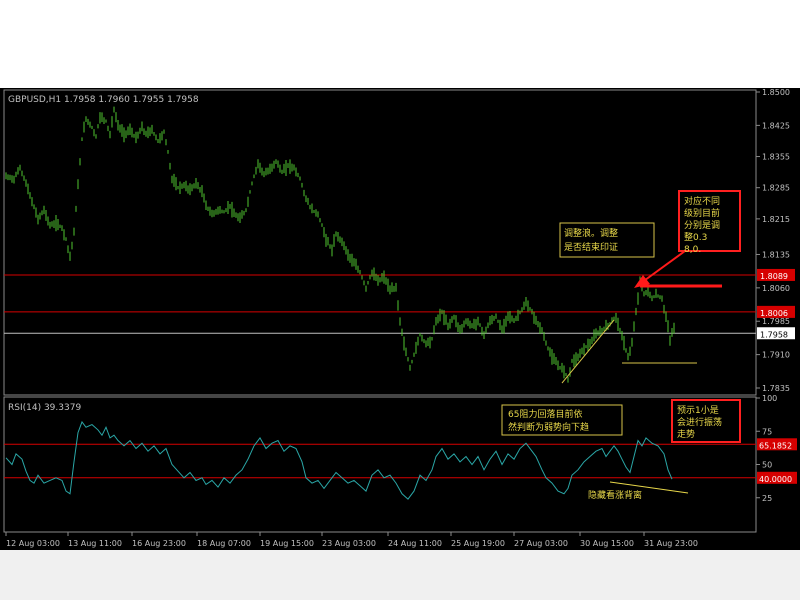  I want to click on correction-note-line2: 是否结束印证, so click(591, 247).